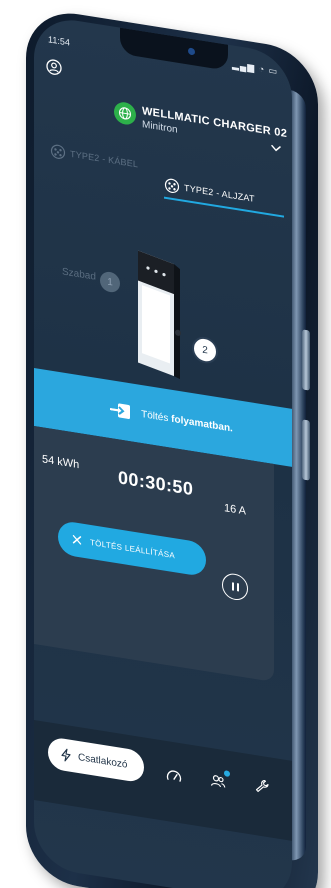 Image resolution: width=331 pixels, height=888 pixels. What do you see at coordinates (276, 148) in the screenshot?
I see `chevron-down-icon` at bounding box center [276, 148].